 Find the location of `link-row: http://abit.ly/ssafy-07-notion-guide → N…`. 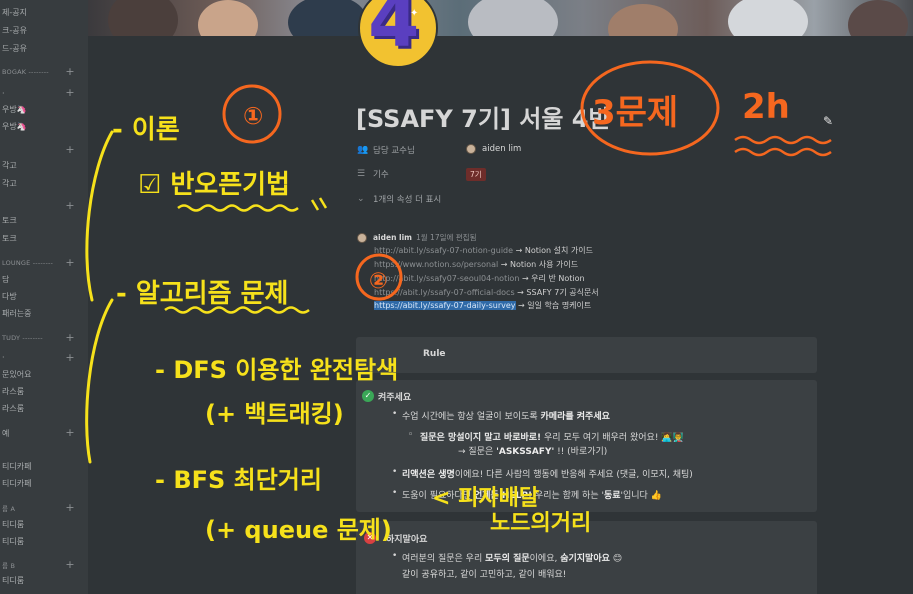

link-row: http://abit.ly/ssafy-07-notion-guide → N… is located at coordinates (483, 250).